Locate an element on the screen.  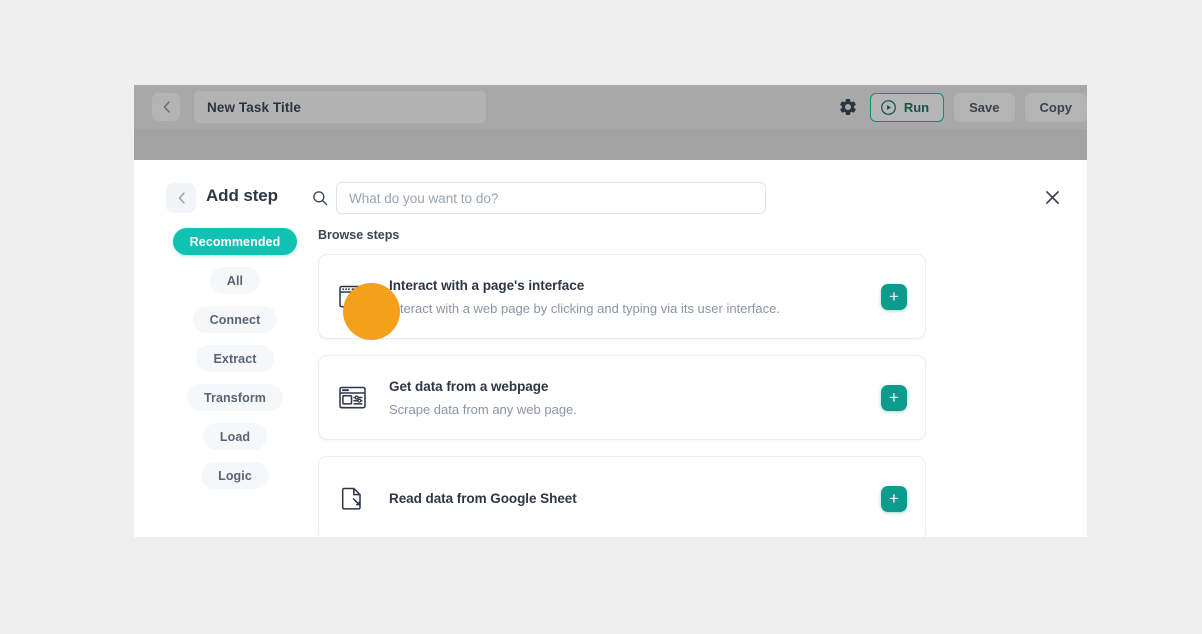
search-input is located at coordinates (551, 198).